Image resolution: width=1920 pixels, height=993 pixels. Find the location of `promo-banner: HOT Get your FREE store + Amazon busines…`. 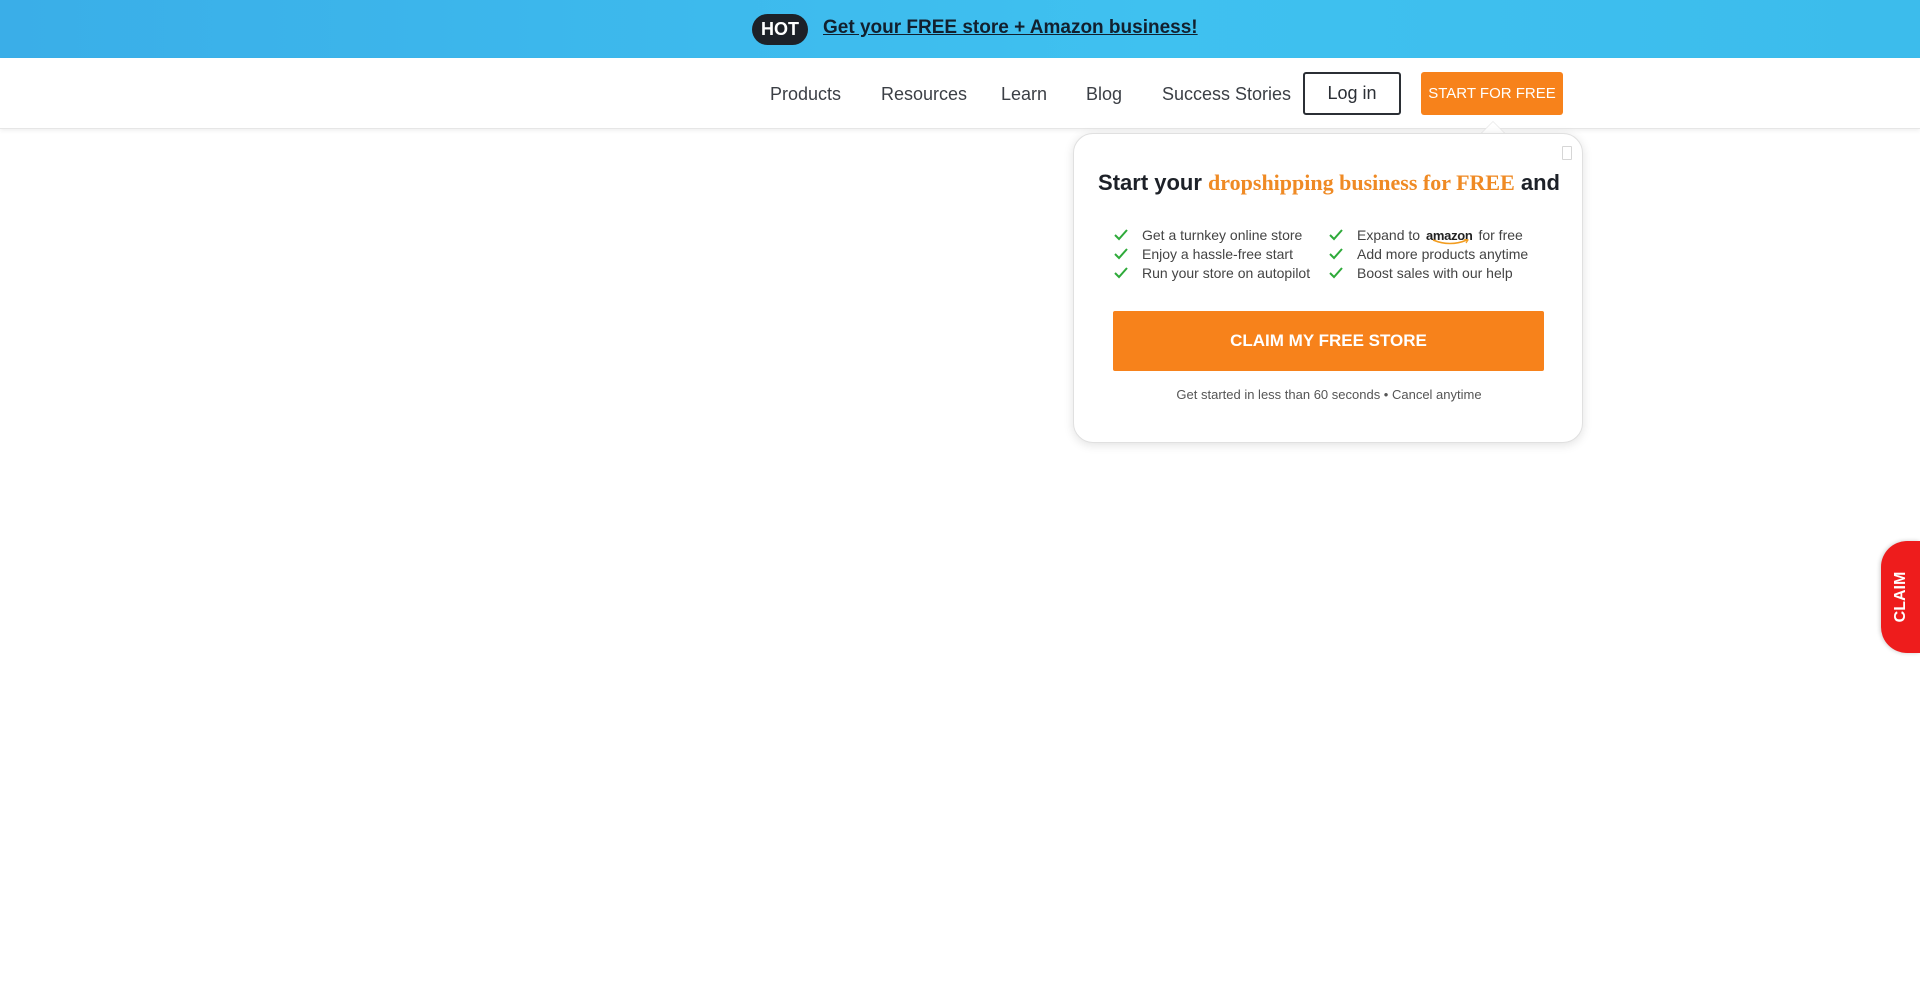

promo-banner: HOT Get your FREE store + Amazon busines… is located at coordinates (960, 29).